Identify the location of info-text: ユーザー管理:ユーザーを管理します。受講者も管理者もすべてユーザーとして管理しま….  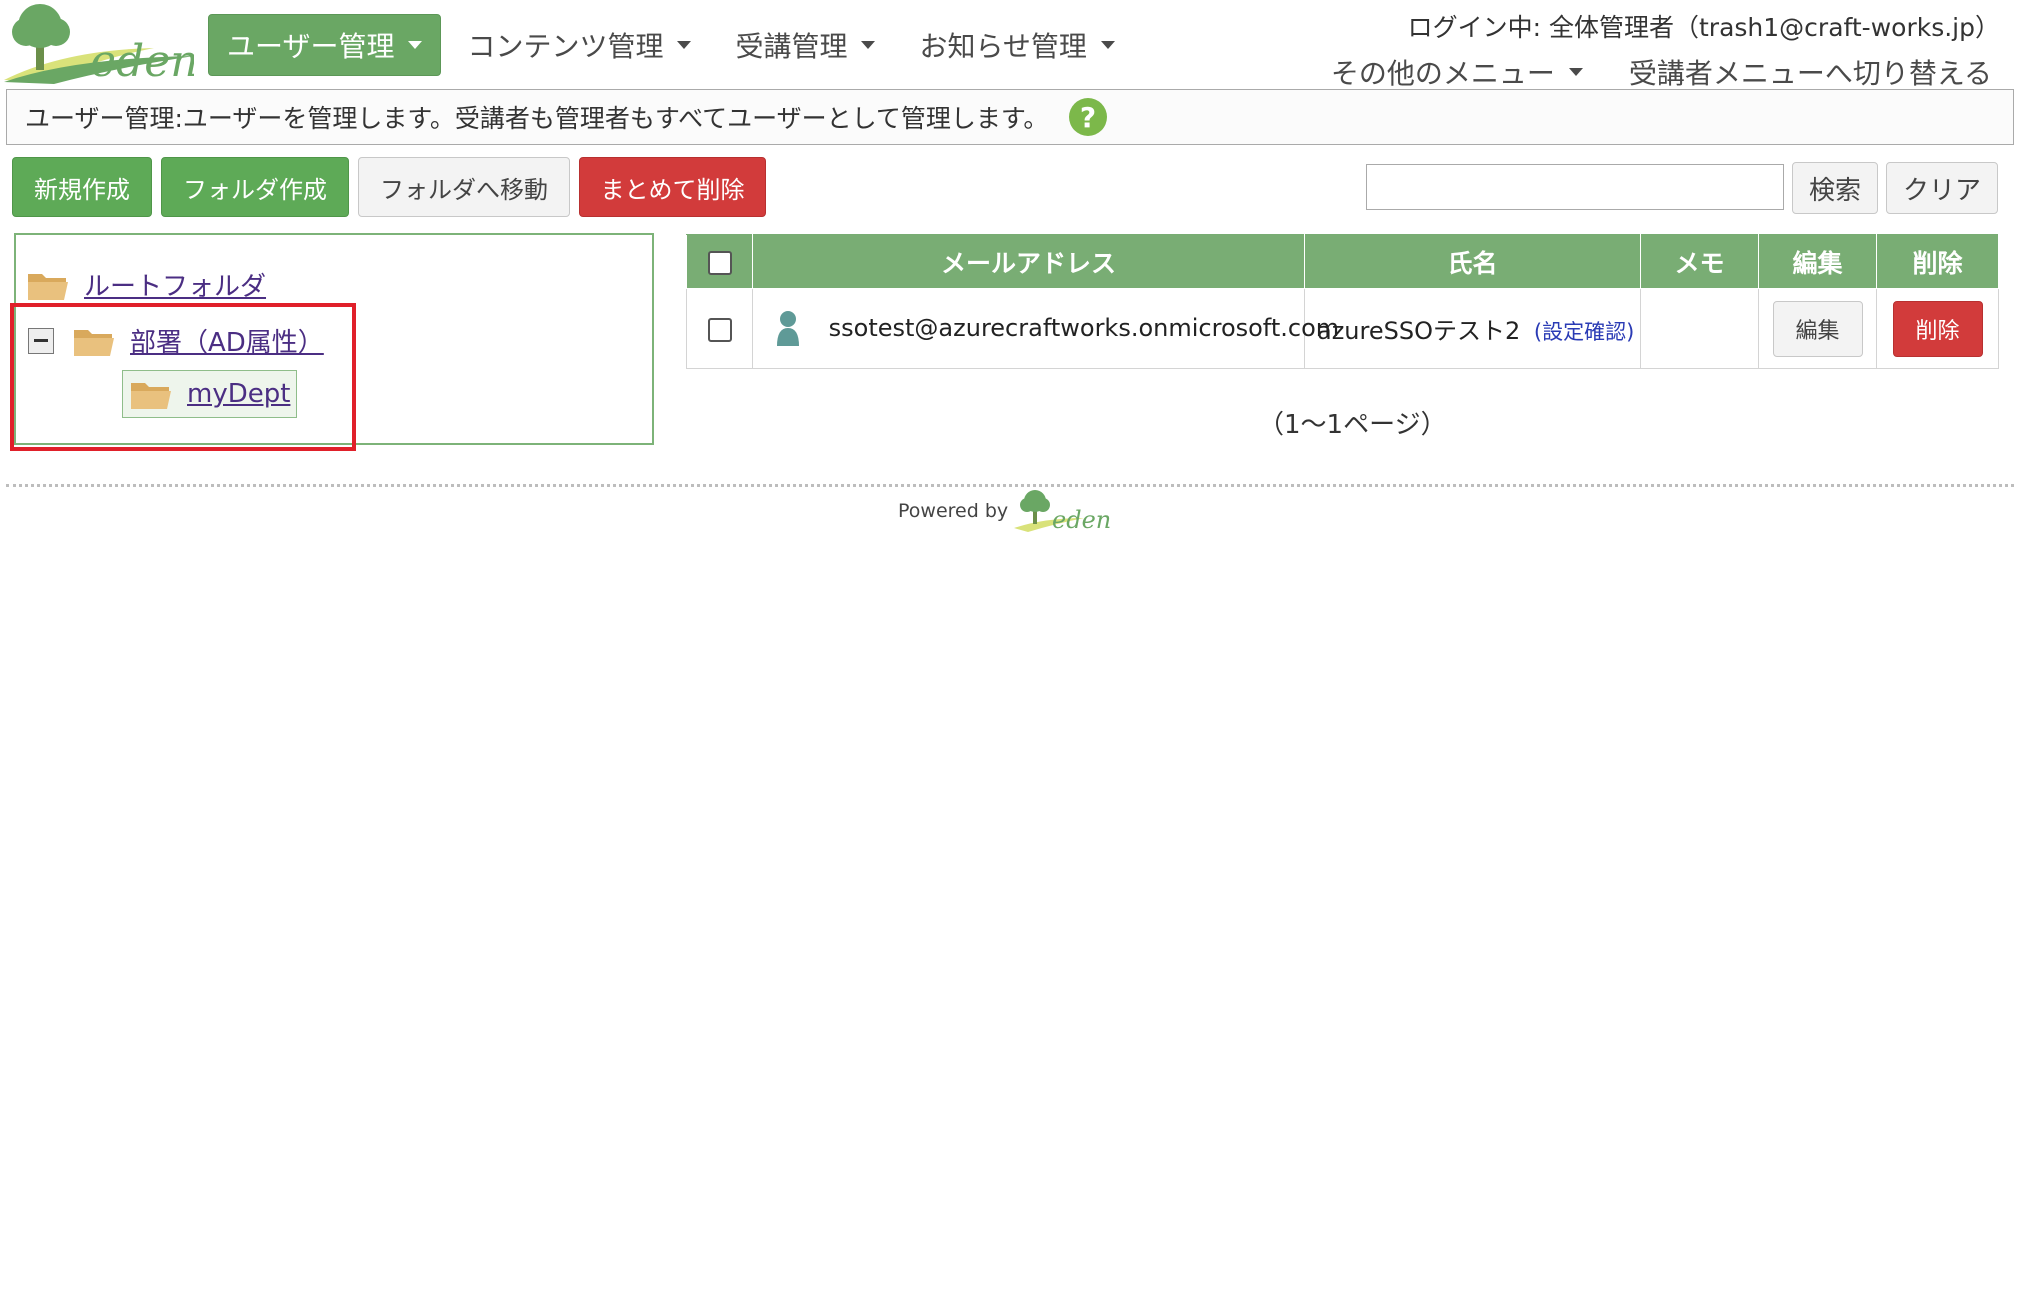
(537, 118).